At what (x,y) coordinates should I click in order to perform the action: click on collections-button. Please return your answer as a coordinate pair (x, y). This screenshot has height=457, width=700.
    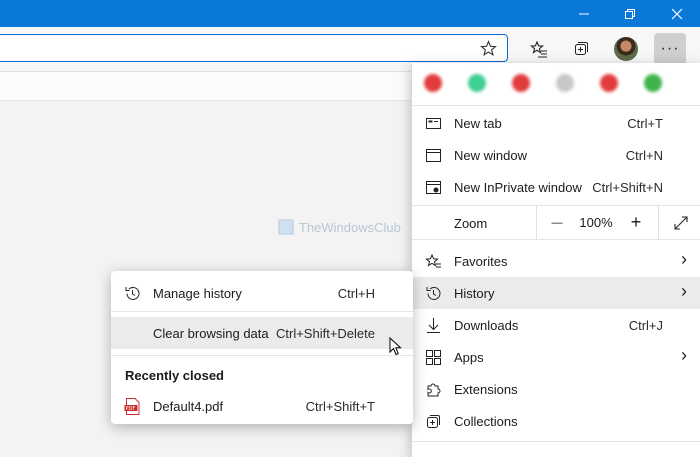
    Looking at the image, I should click on (581, 49).